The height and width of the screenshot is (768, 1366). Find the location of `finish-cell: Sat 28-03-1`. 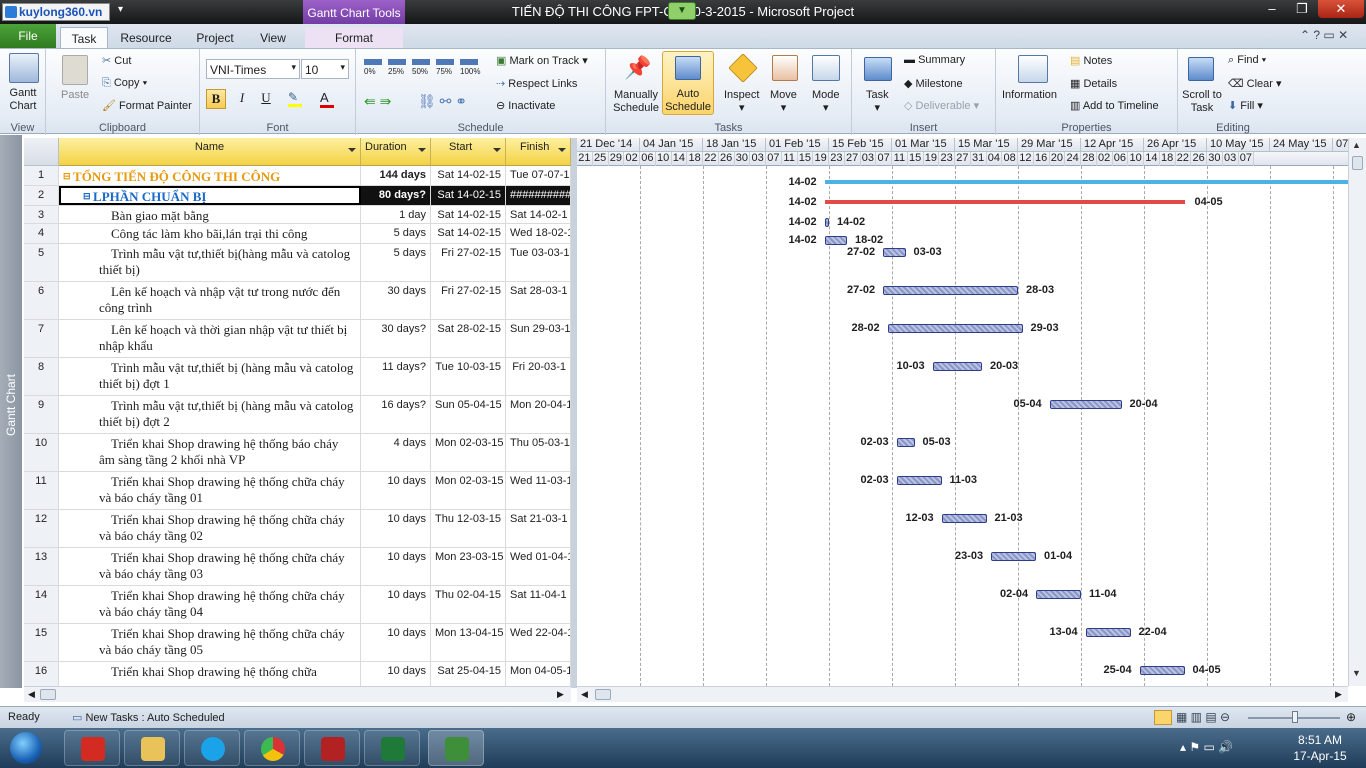

finish-cell: Sat 28-03-1 is located at coordinates (538, 300).